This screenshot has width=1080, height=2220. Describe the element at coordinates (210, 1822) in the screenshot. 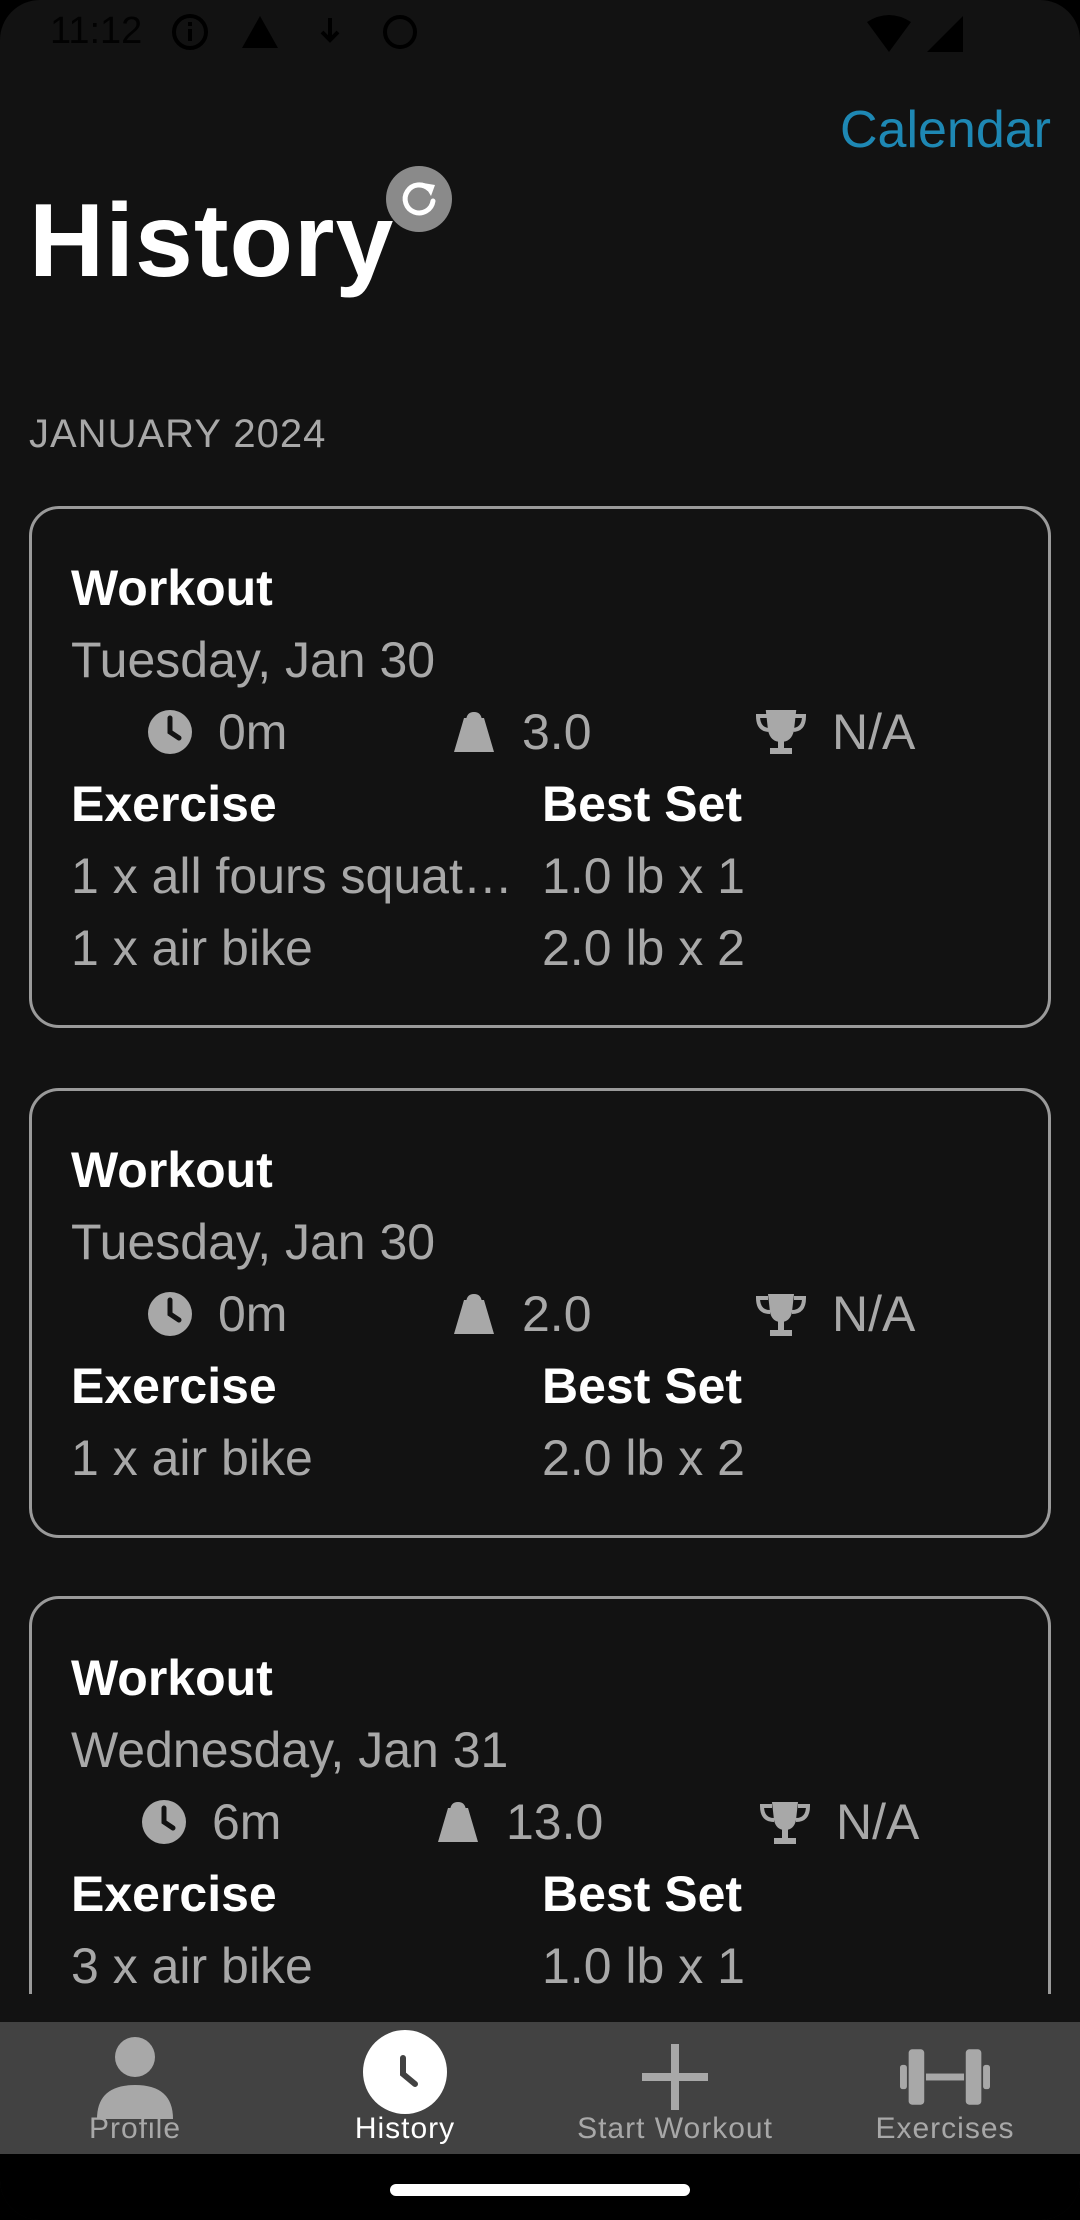

I see `duration-stat: 6m` at that location.